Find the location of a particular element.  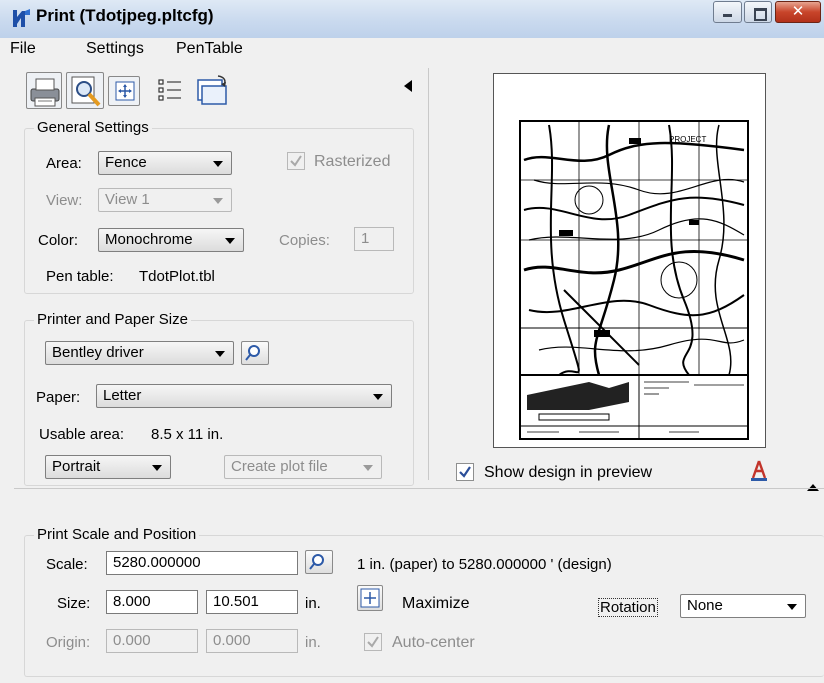

menu-settings-label: Settings is located at coordinates (115, 48).